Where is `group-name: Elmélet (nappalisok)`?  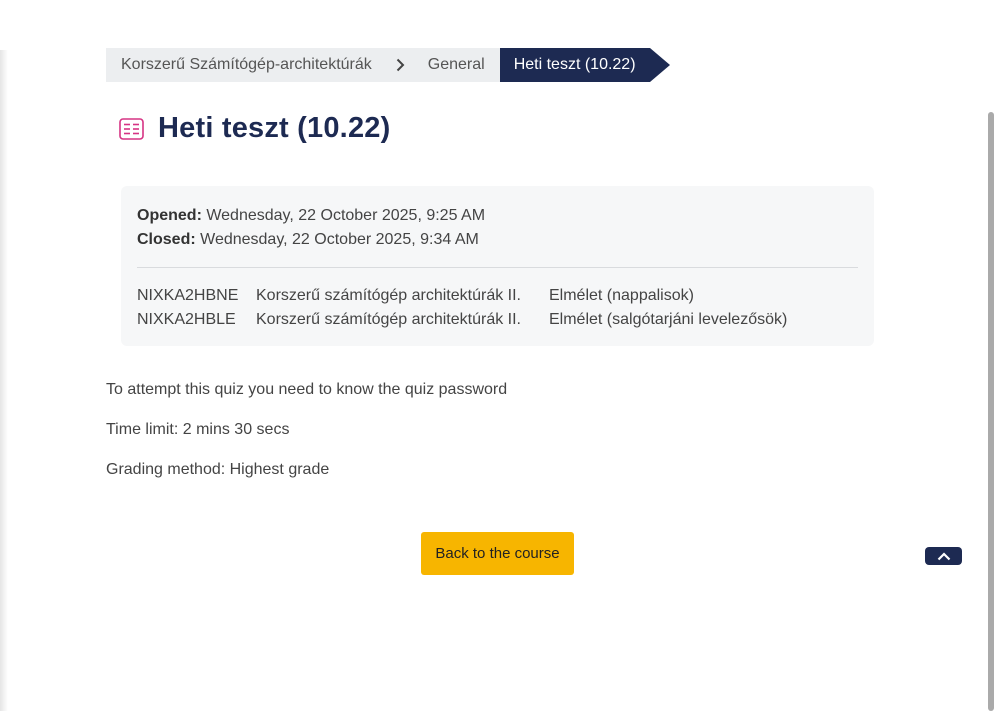 group-name: Elmélet (nappalisok) is located at coordinates (621, 295).